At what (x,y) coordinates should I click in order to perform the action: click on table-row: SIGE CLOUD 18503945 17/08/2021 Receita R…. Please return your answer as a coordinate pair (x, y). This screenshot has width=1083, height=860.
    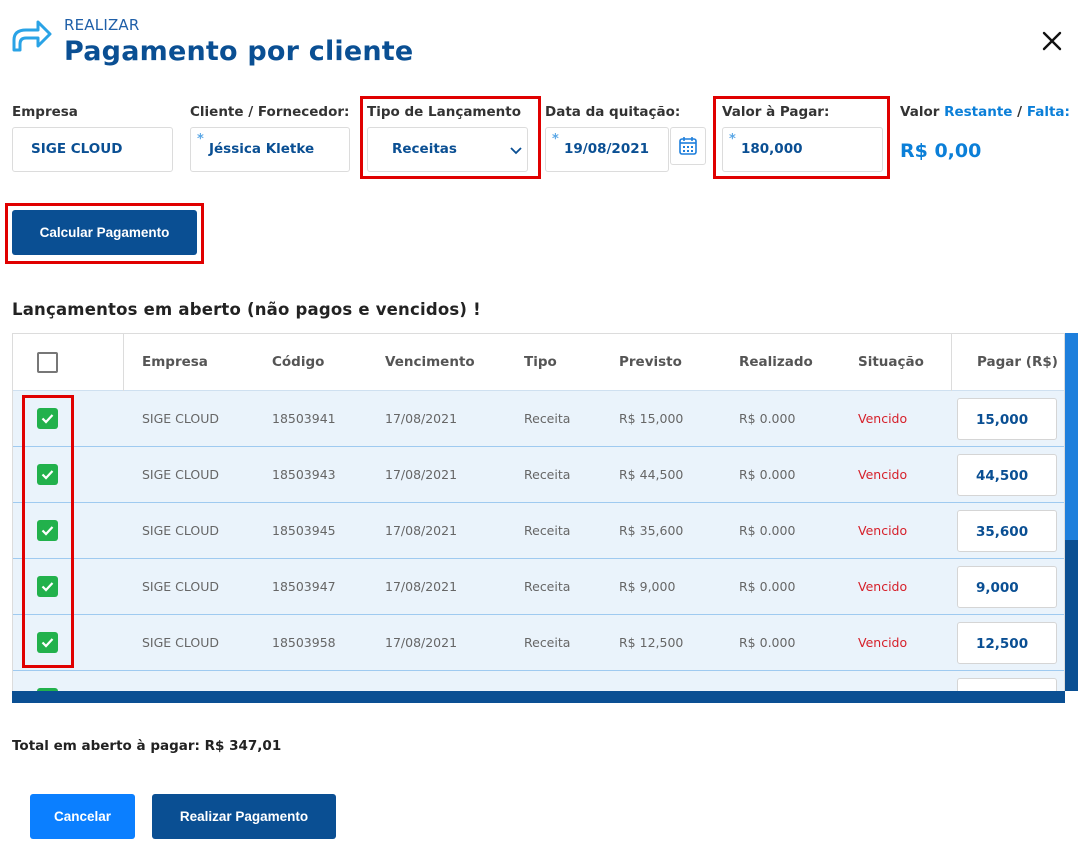
    Looking at the image, I should click on (538, 531).